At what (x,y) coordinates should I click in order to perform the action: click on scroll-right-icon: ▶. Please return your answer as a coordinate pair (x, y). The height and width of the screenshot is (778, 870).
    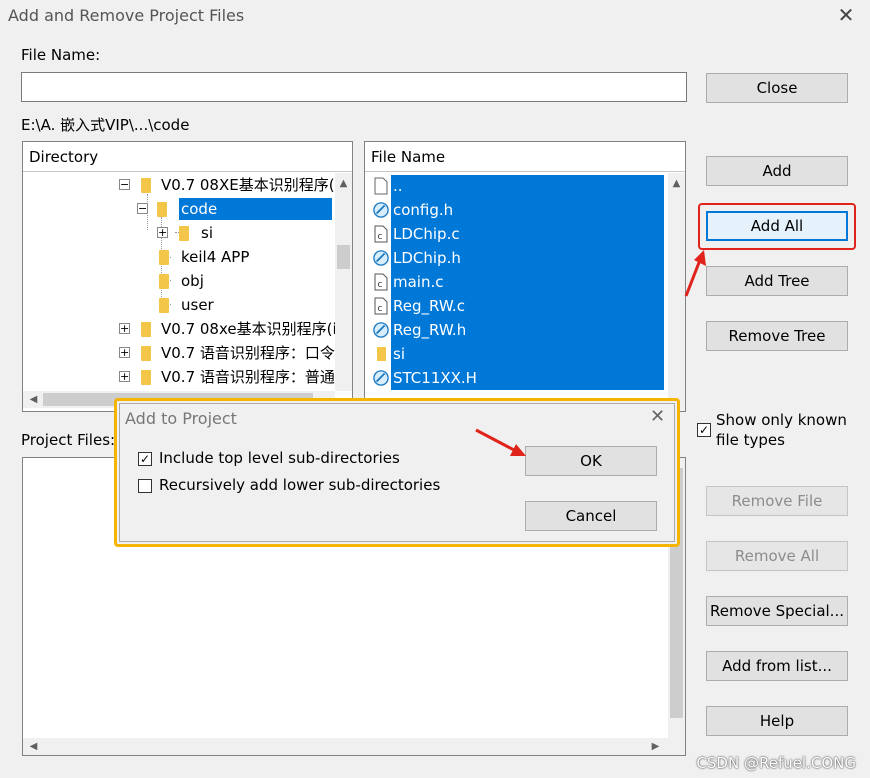
    Looking at the image, I should click on (655, 746).